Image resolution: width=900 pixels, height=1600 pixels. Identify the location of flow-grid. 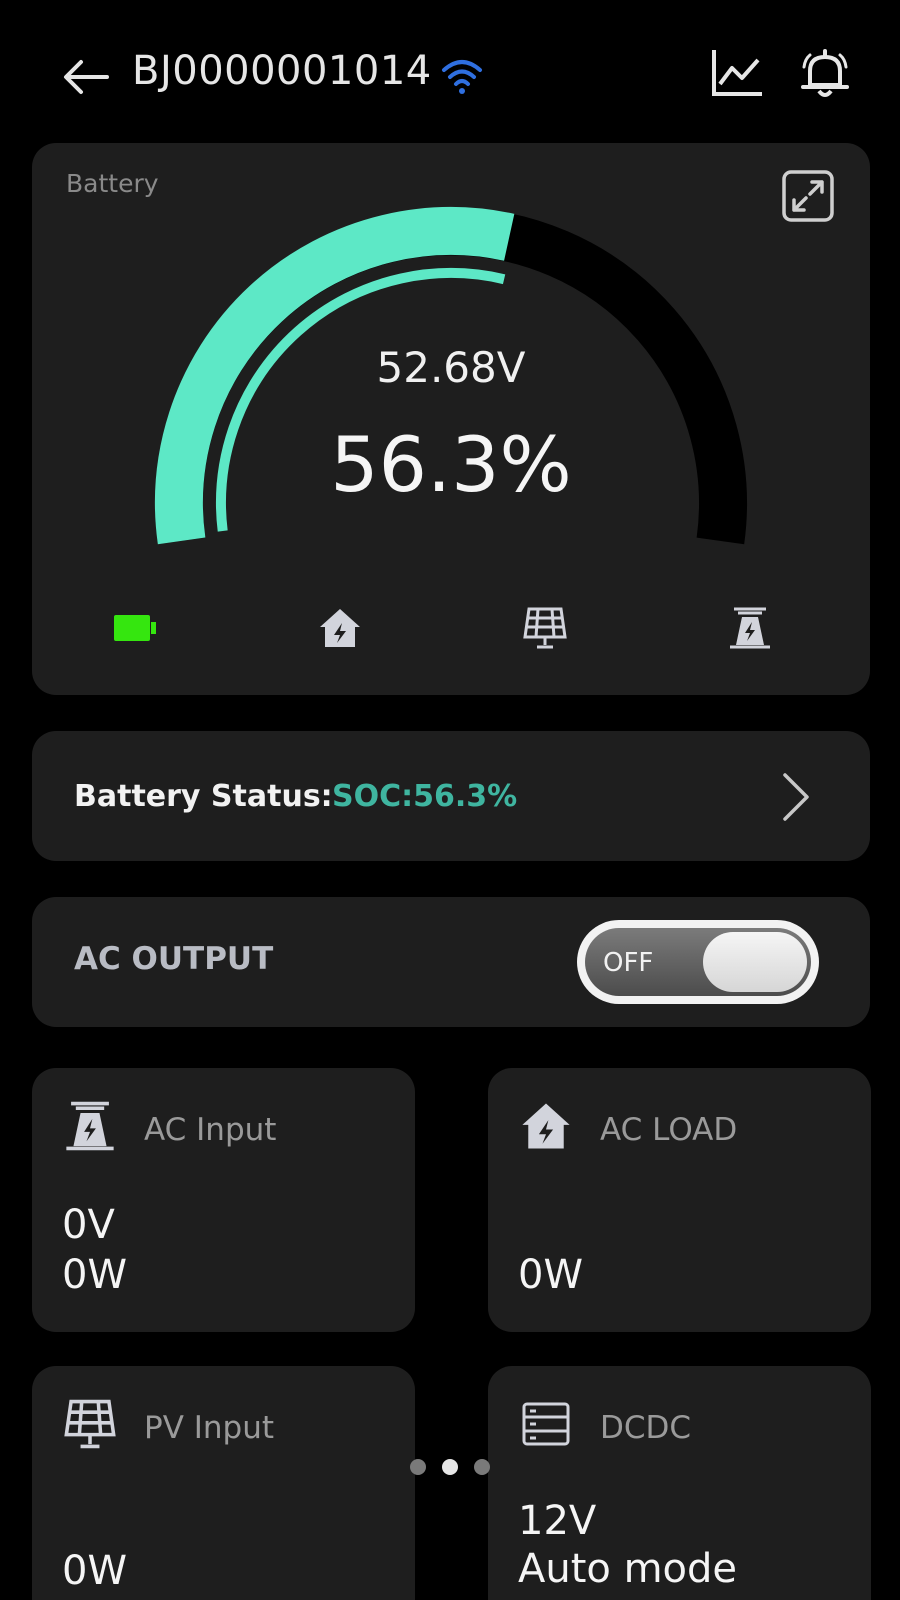
(750, 628).